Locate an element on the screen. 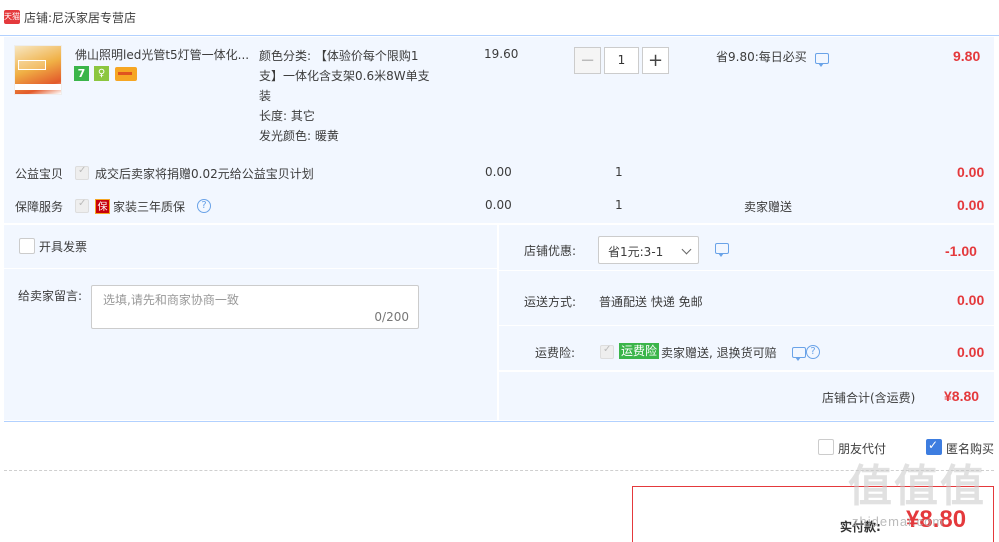 The image size is (999, 542). warranty-shield-icon: 保 is located at coordinates (102, 206).